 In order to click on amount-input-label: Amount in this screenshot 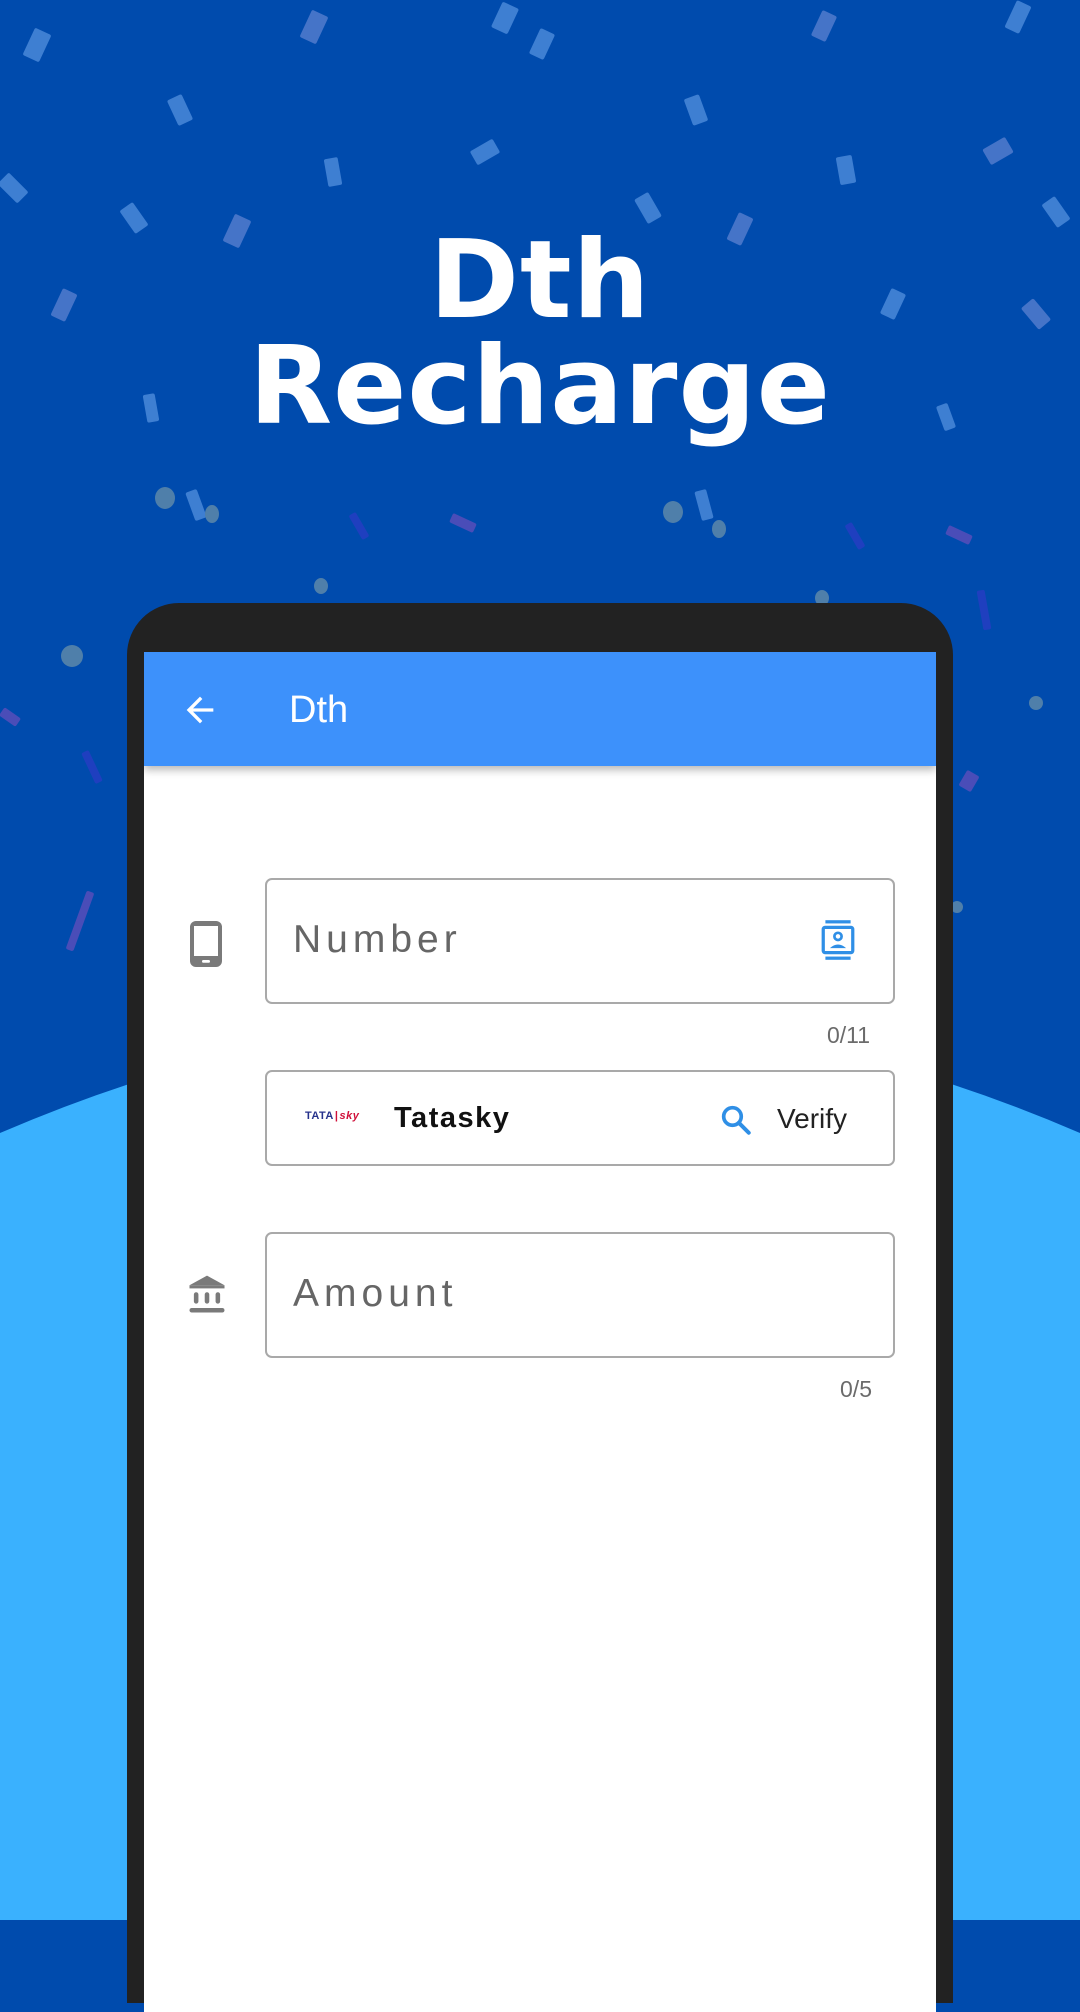, I will do `click(375, 1293)`.